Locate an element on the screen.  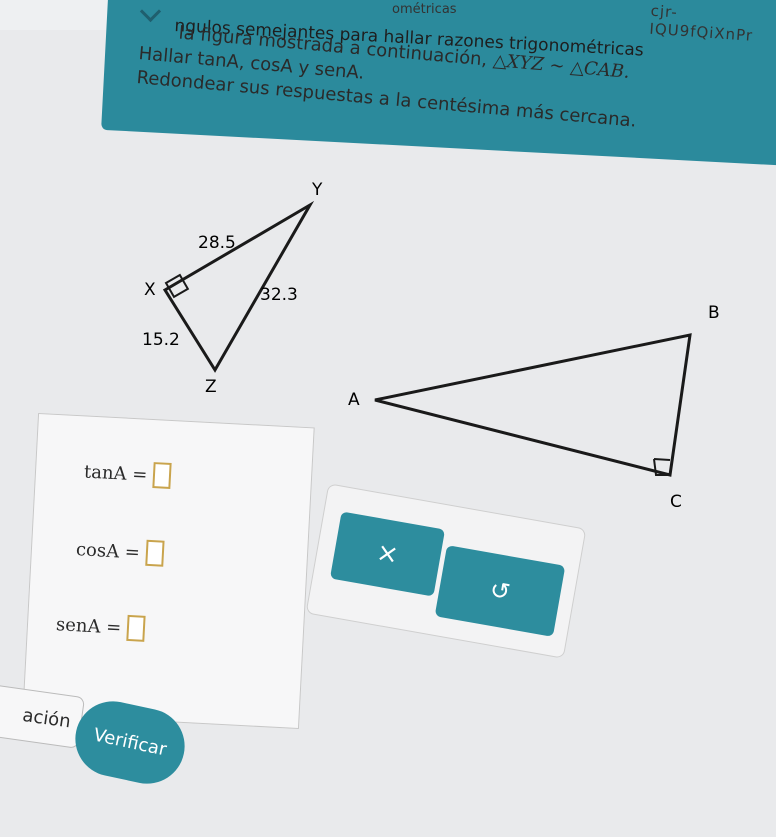
undo-icon: ↺ is located at coordinates (500, 591).